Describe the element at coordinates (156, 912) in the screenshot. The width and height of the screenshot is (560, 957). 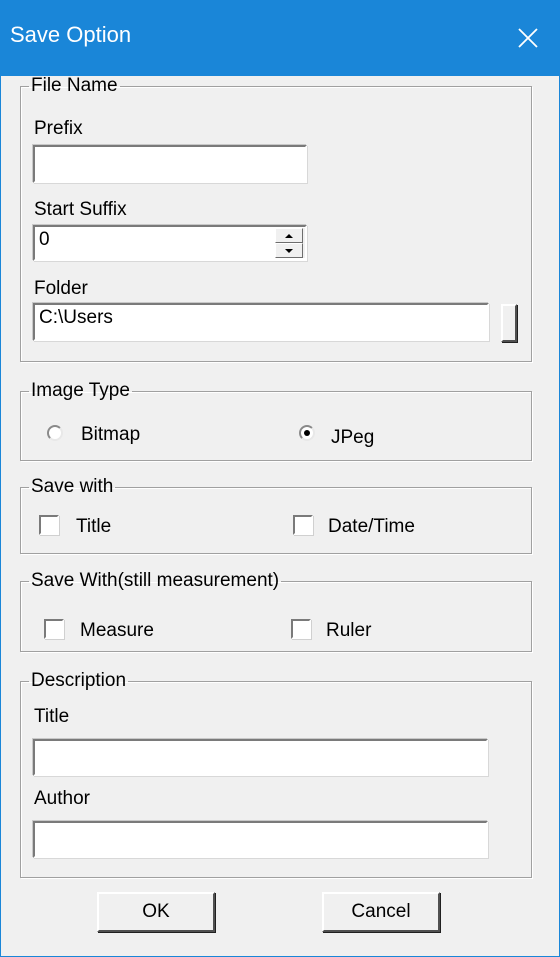
I see `ok-button: OK` at that location.